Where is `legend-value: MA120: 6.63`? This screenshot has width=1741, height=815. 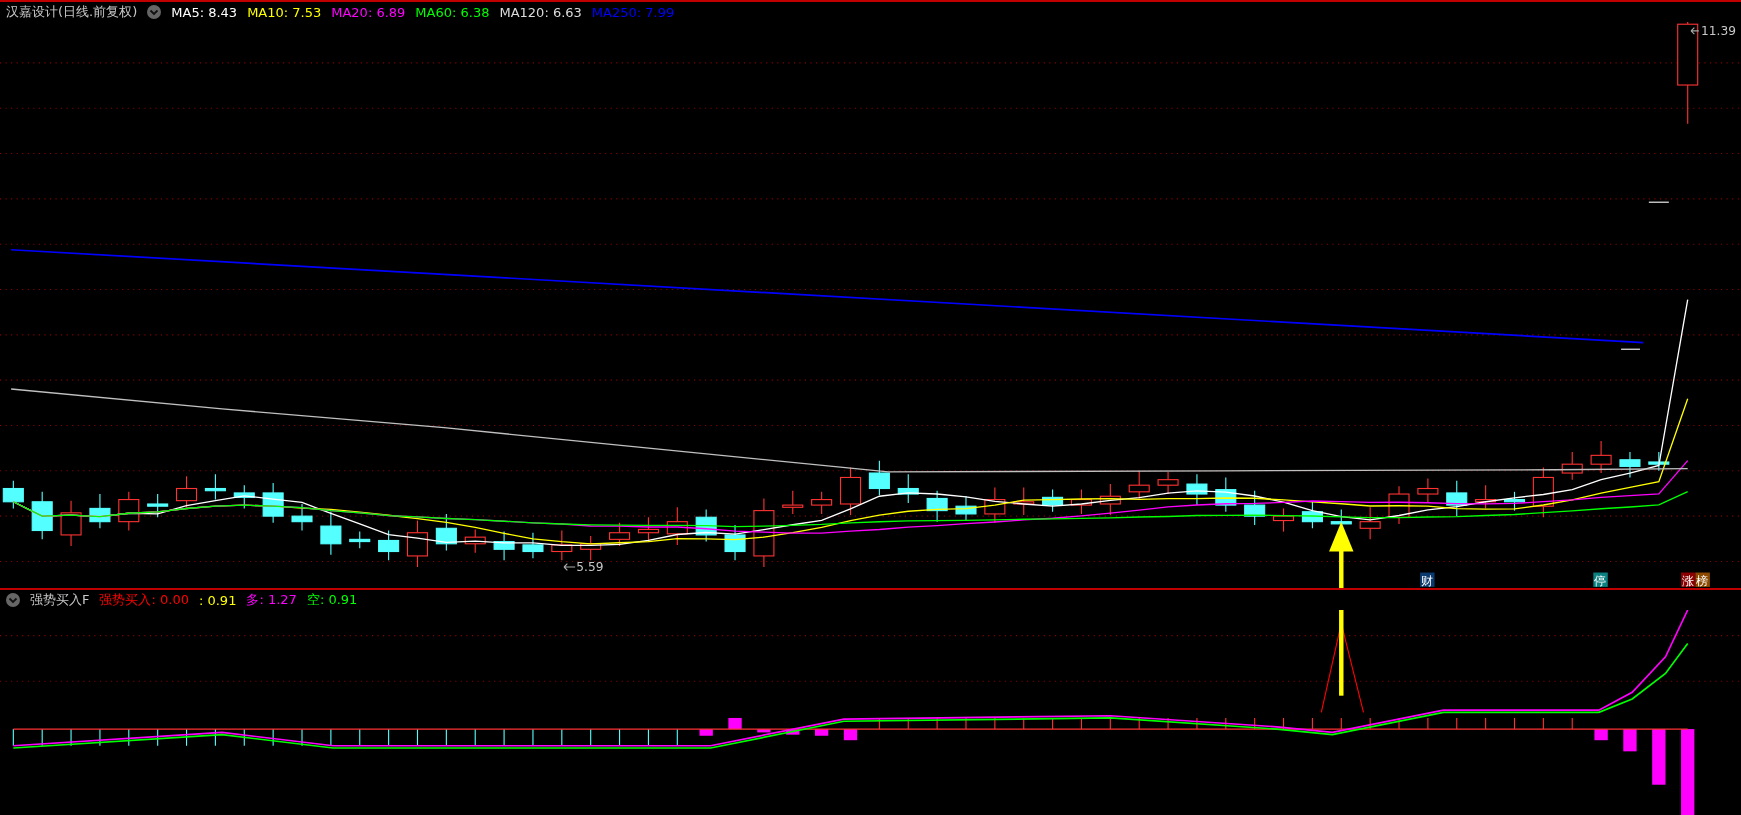 legend-value: MA120: 6.63 is located at coordinates (540, 12).